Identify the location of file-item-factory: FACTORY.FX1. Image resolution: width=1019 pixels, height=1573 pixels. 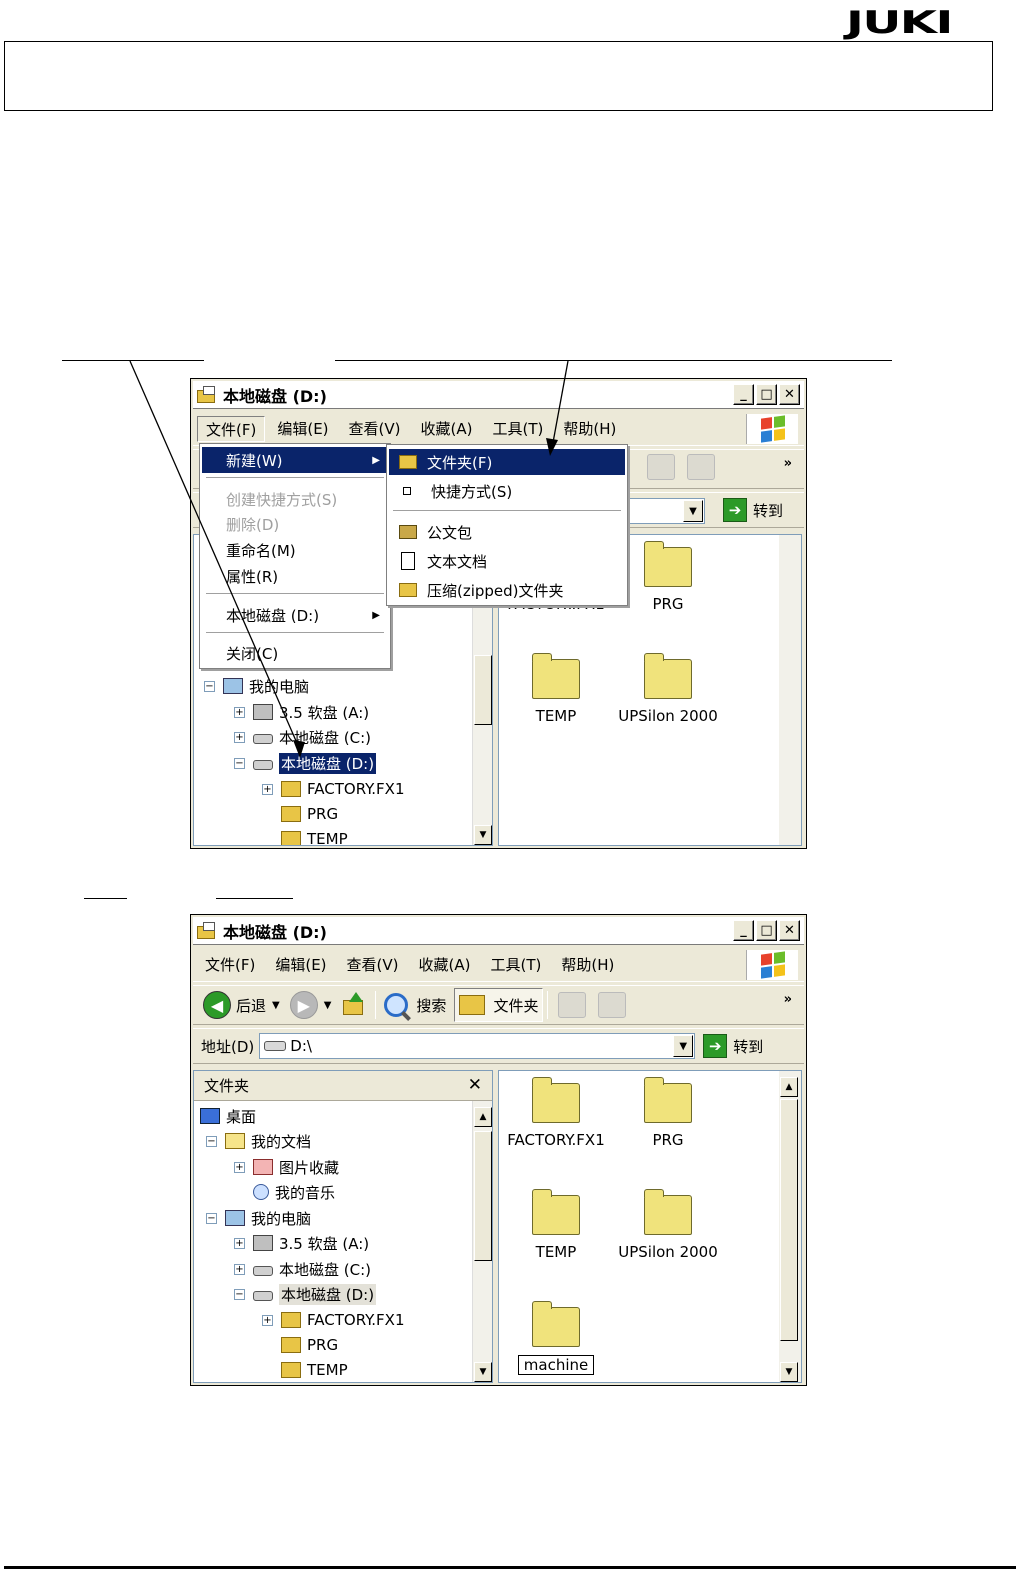
(556, 1113).